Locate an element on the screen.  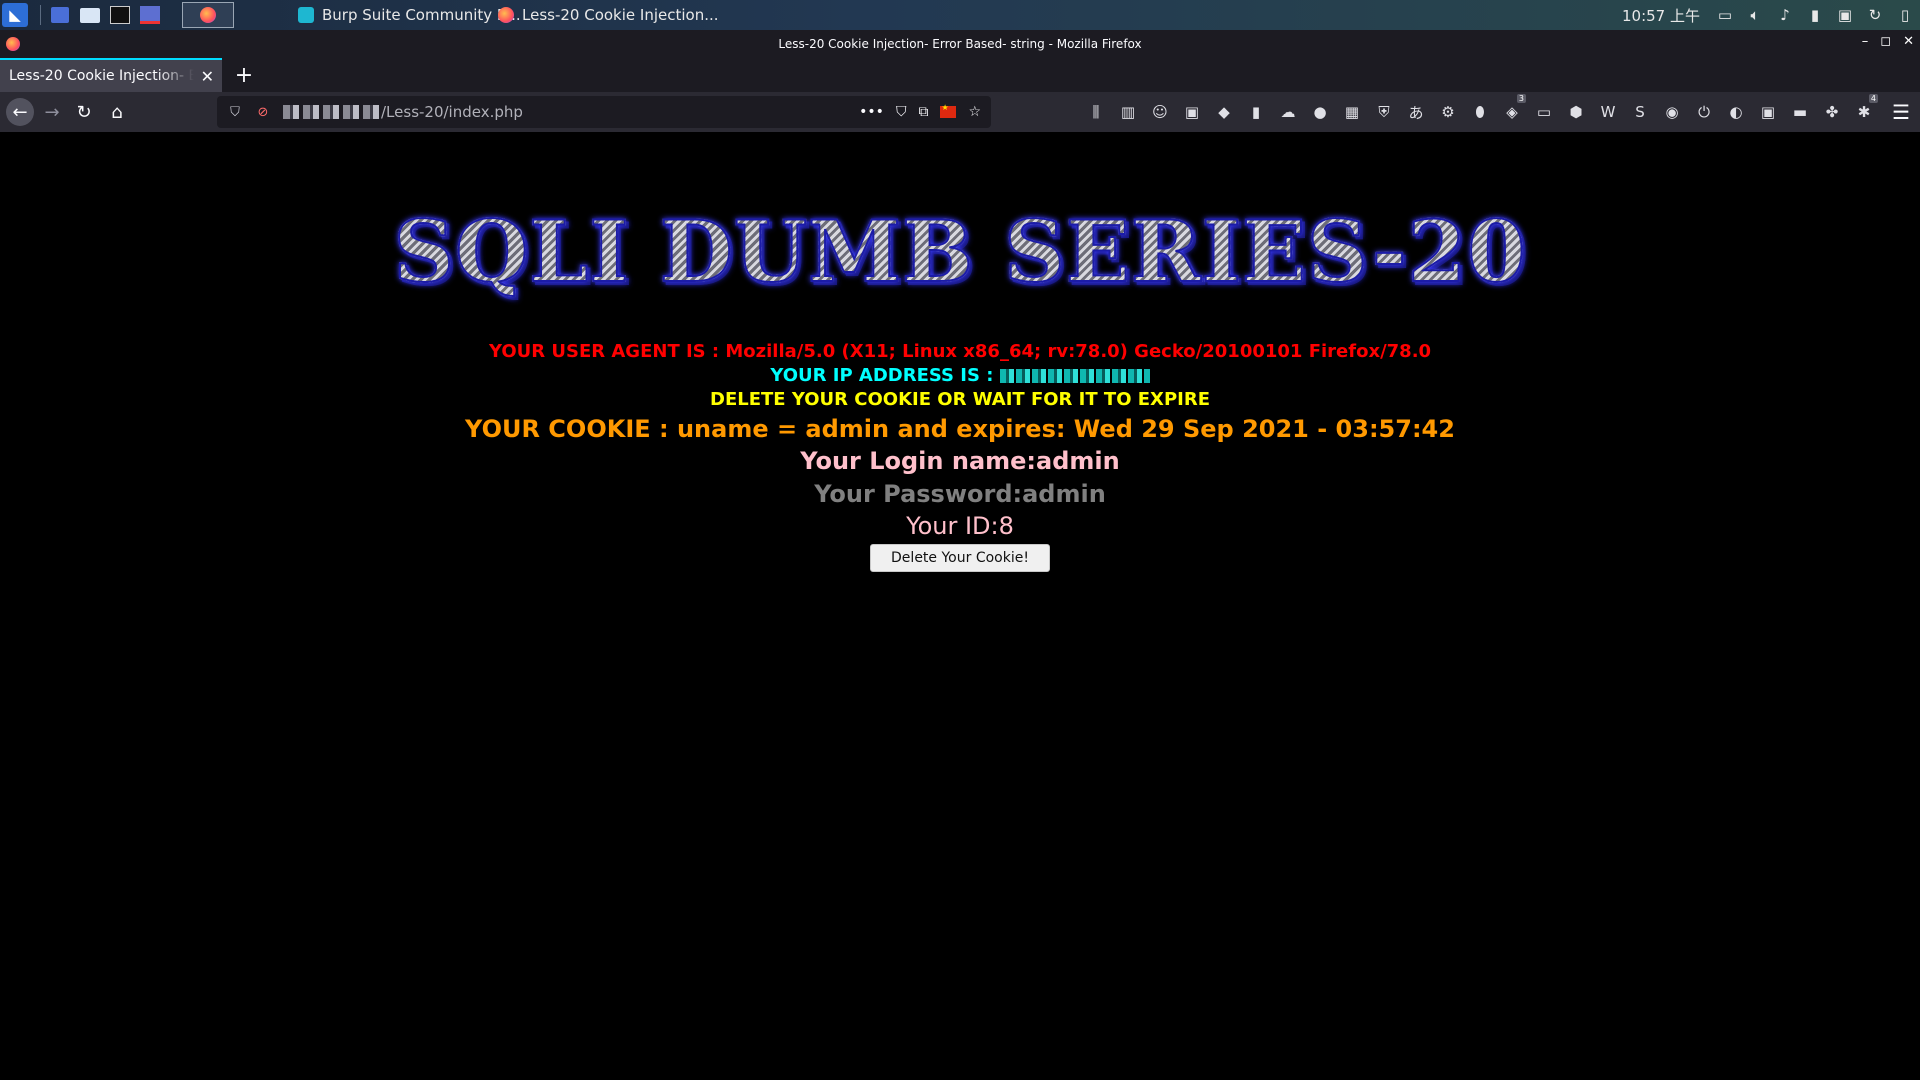
ext-ball-icon: ● is located at coordinates (1320, 112).